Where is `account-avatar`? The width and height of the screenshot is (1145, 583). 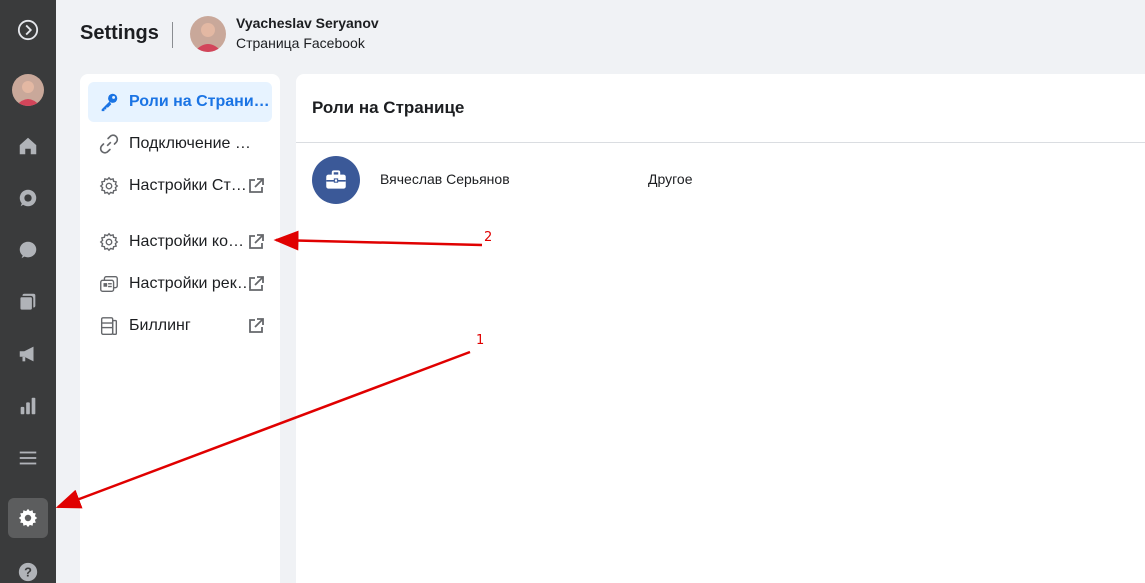 account-avatar is located at coordinates (208, 34).